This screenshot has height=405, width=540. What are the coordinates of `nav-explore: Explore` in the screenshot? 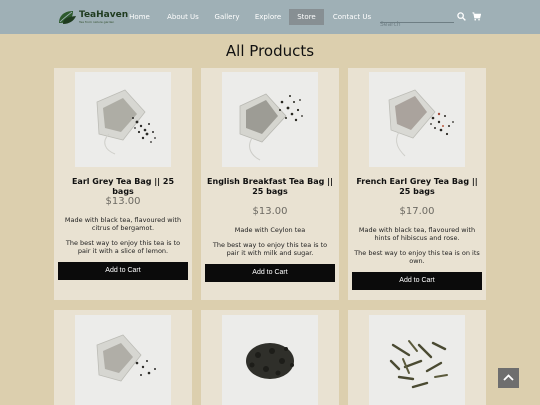 It's located at (268, 17).